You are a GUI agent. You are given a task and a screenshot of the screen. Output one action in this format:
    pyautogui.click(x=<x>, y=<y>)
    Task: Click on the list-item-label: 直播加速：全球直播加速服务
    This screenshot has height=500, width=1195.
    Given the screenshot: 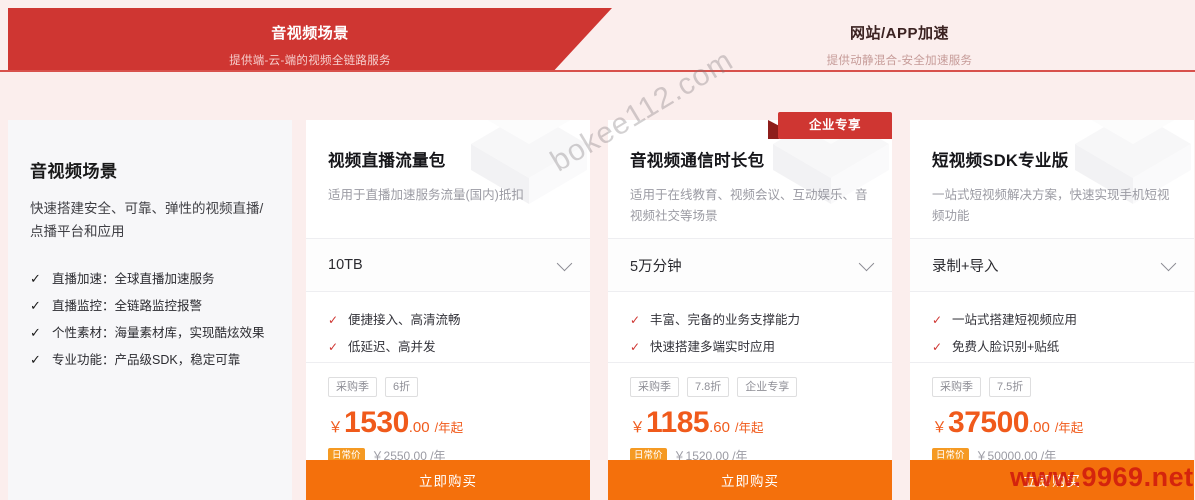 What is the action you would take?
    pyautogui.click(x=133, y=279)
    